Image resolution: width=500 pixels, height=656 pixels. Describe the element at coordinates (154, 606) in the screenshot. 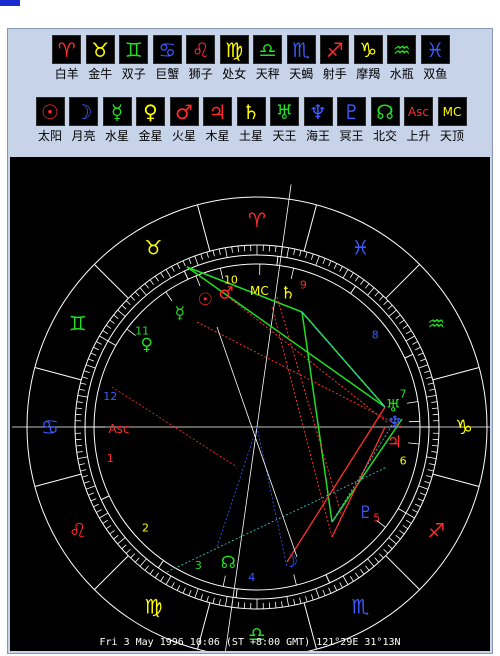

I see `zodiac-sign-icon: ♍` at that location.